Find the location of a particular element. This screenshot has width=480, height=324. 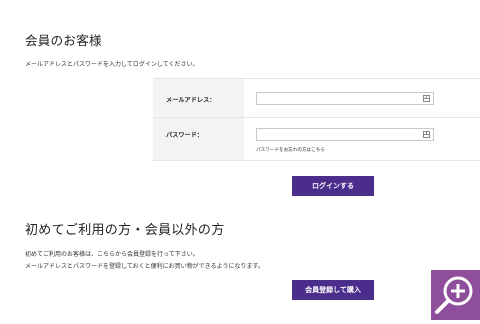

member-instructions: メールアドレスとパスワードを入力してログインしてください。 is located at coordinates (112, 64).